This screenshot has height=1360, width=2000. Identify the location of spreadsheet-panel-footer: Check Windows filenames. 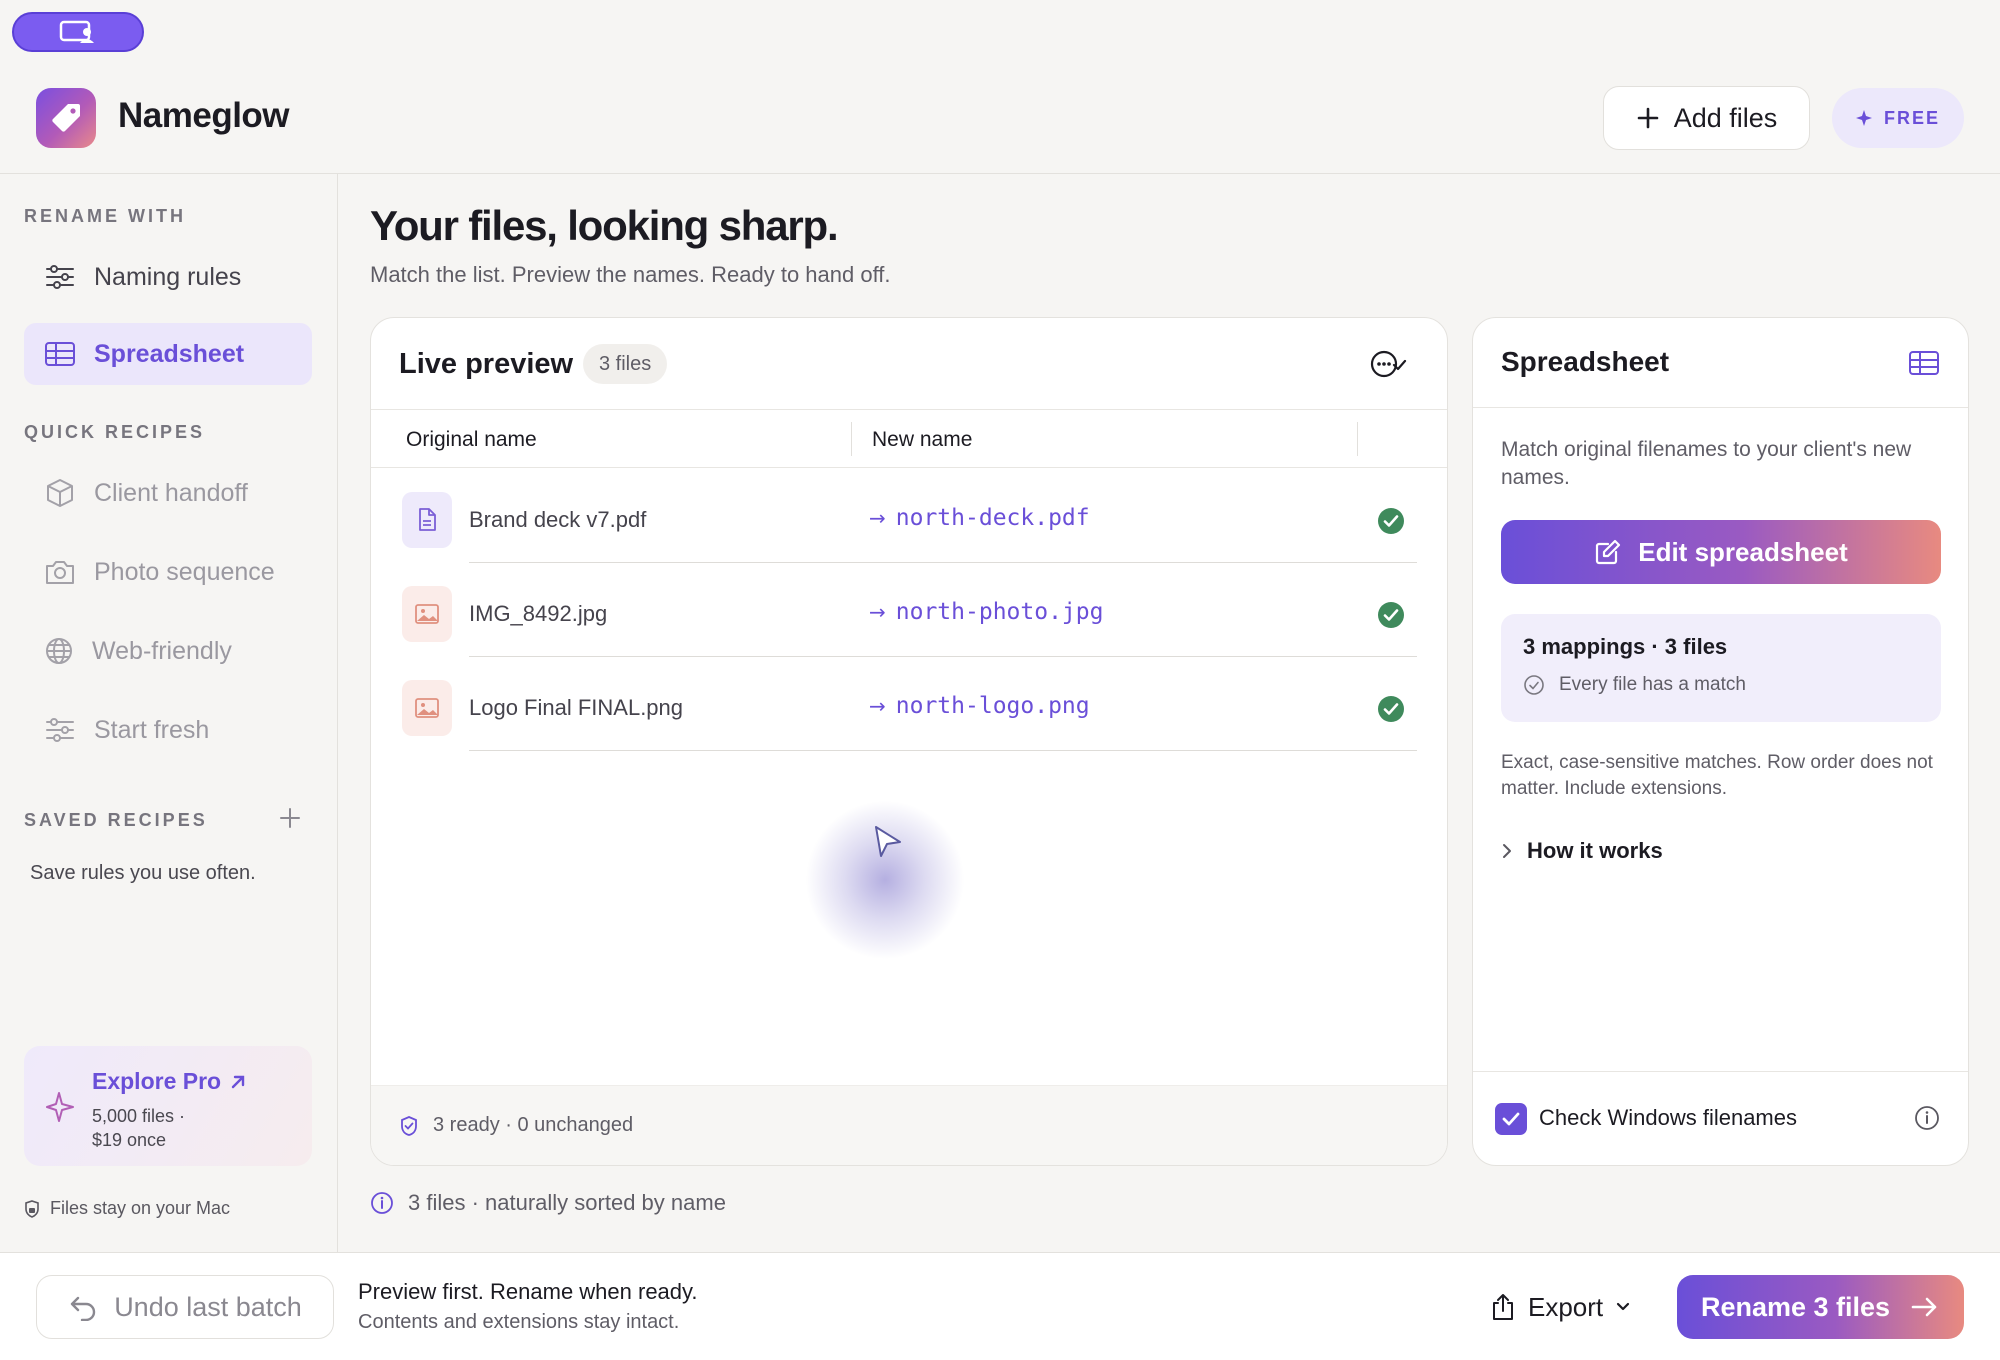
(1720, 1118).